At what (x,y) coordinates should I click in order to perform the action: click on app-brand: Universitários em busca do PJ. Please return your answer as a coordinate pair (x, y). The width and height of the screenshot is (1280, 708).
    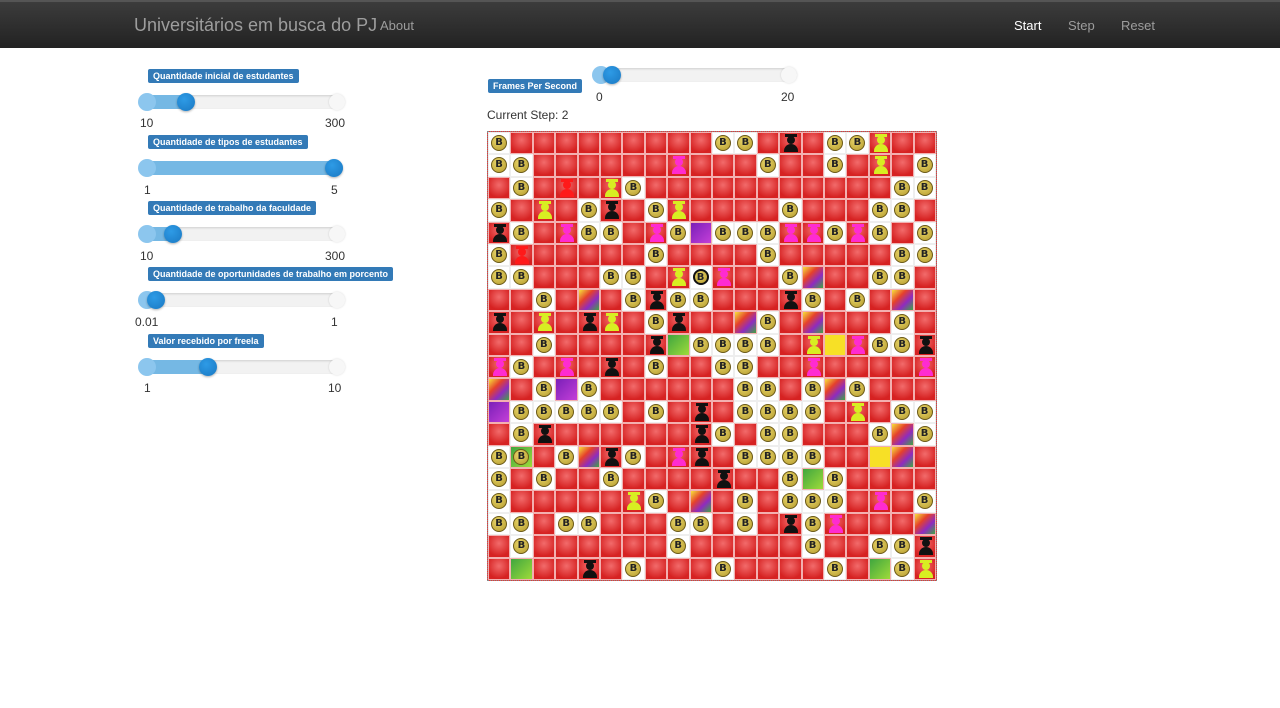
    Looking at the image, I should click on (255, 25).